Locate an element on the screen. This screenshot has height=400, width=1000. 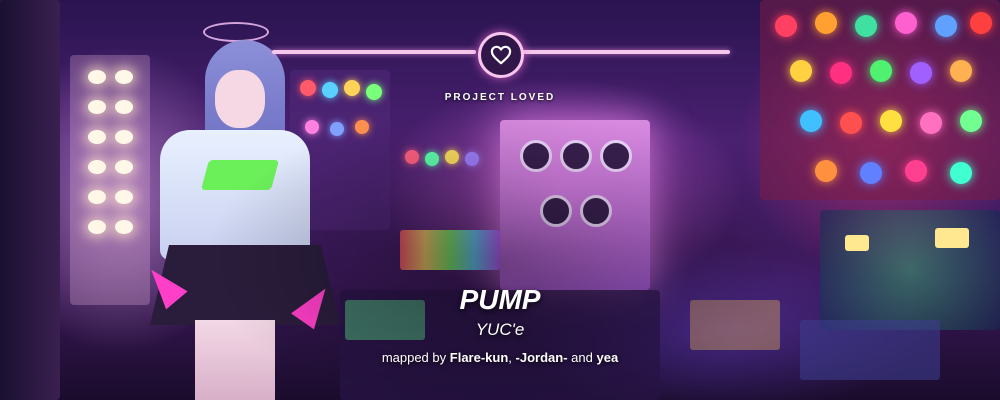
header-line-left is located at coordinates (374, 52).